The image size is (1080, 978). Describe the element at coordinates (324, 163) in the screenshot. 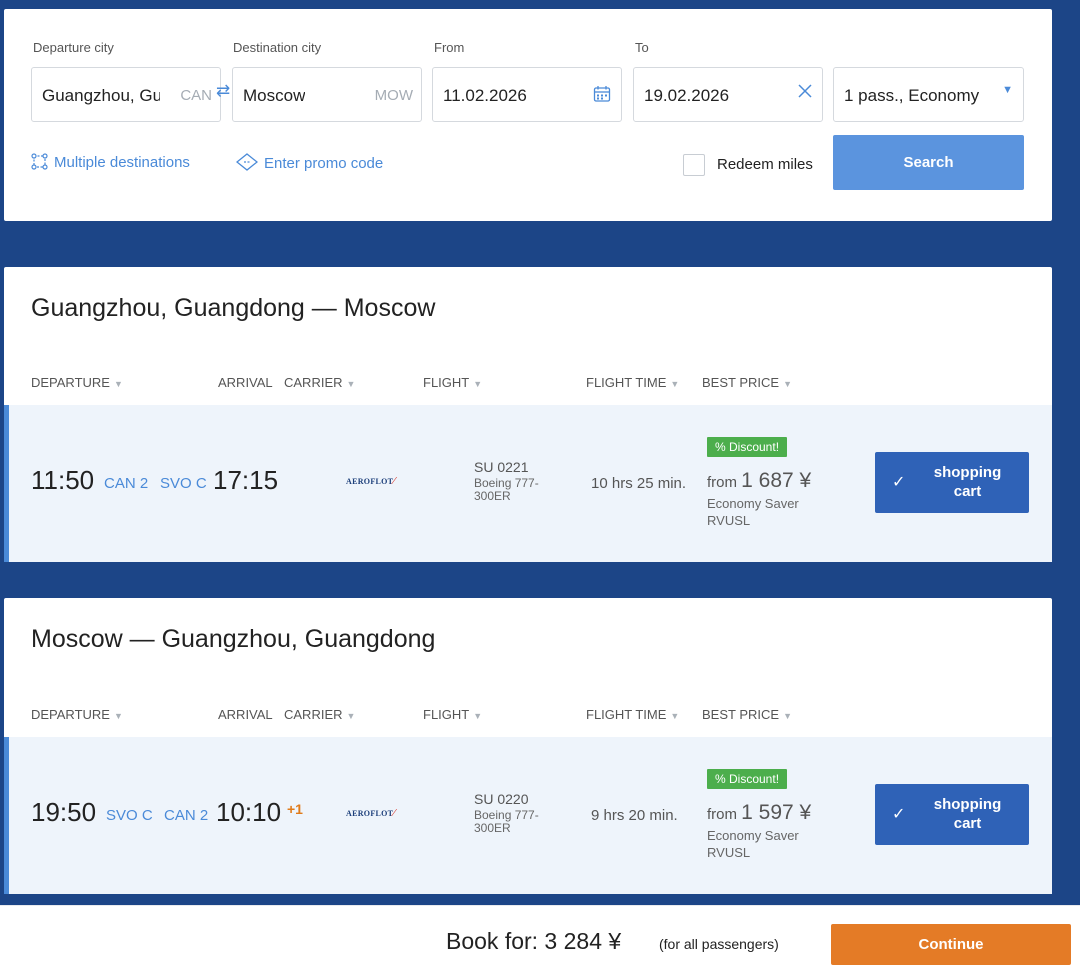

I see `promo-code-label: Enter promo code` at that location.